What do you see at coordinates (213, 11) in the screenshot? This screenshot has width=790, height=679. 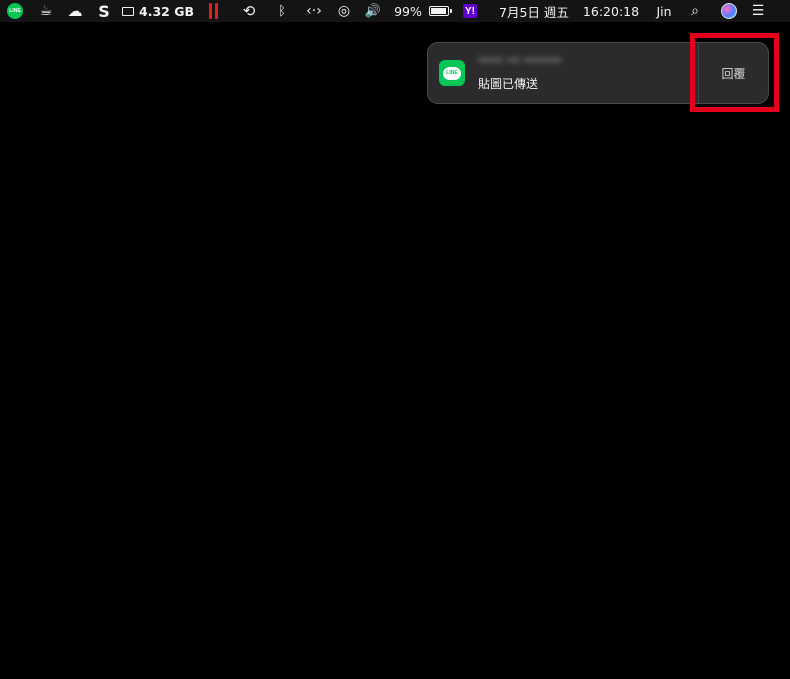 I see `pause-icon` at bounding box center [213, 11].